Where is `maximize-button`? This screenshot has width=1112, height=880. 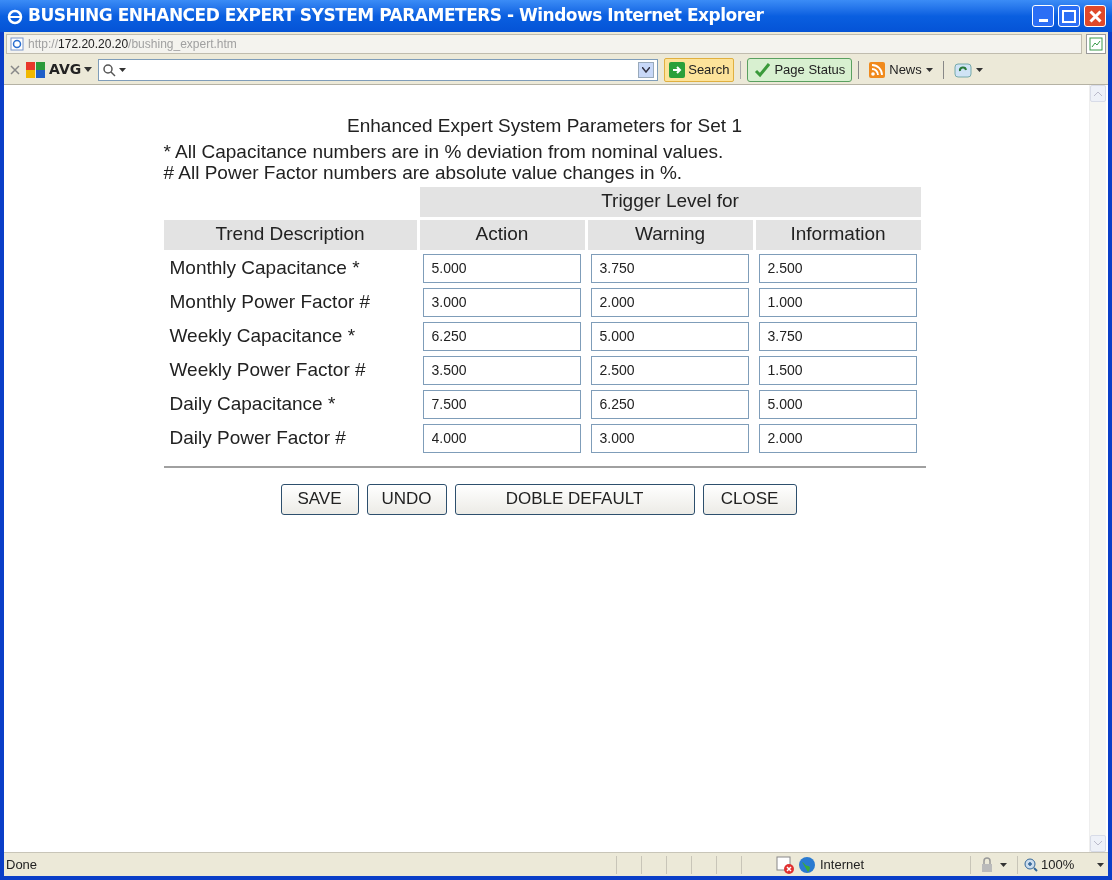 maximize-button is located at coordinates (1069, 16).